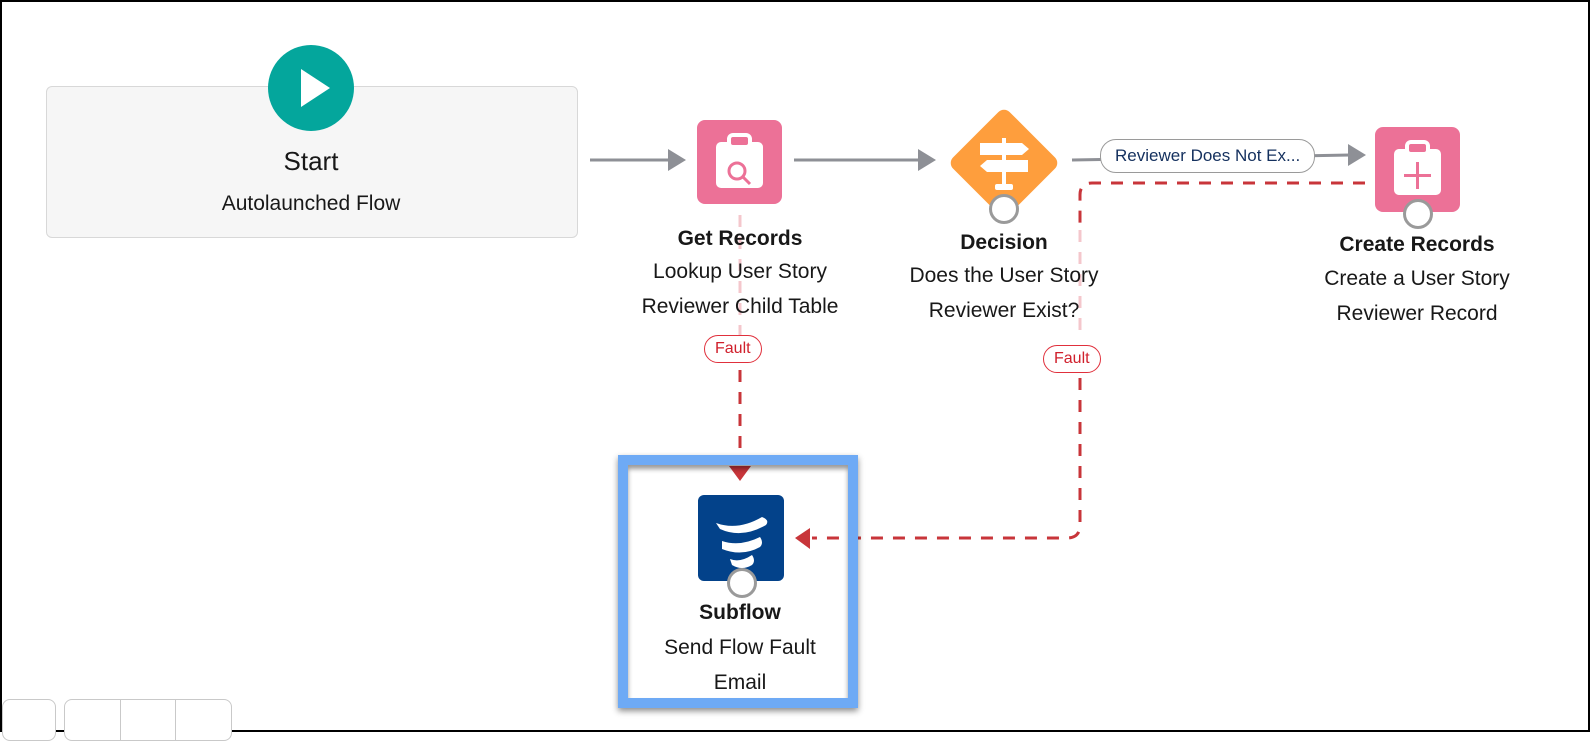 The width and height of the screenshot is (1590, 741). I want to click on subflow-label-1: Send Flow Fault, so click(740, 647).